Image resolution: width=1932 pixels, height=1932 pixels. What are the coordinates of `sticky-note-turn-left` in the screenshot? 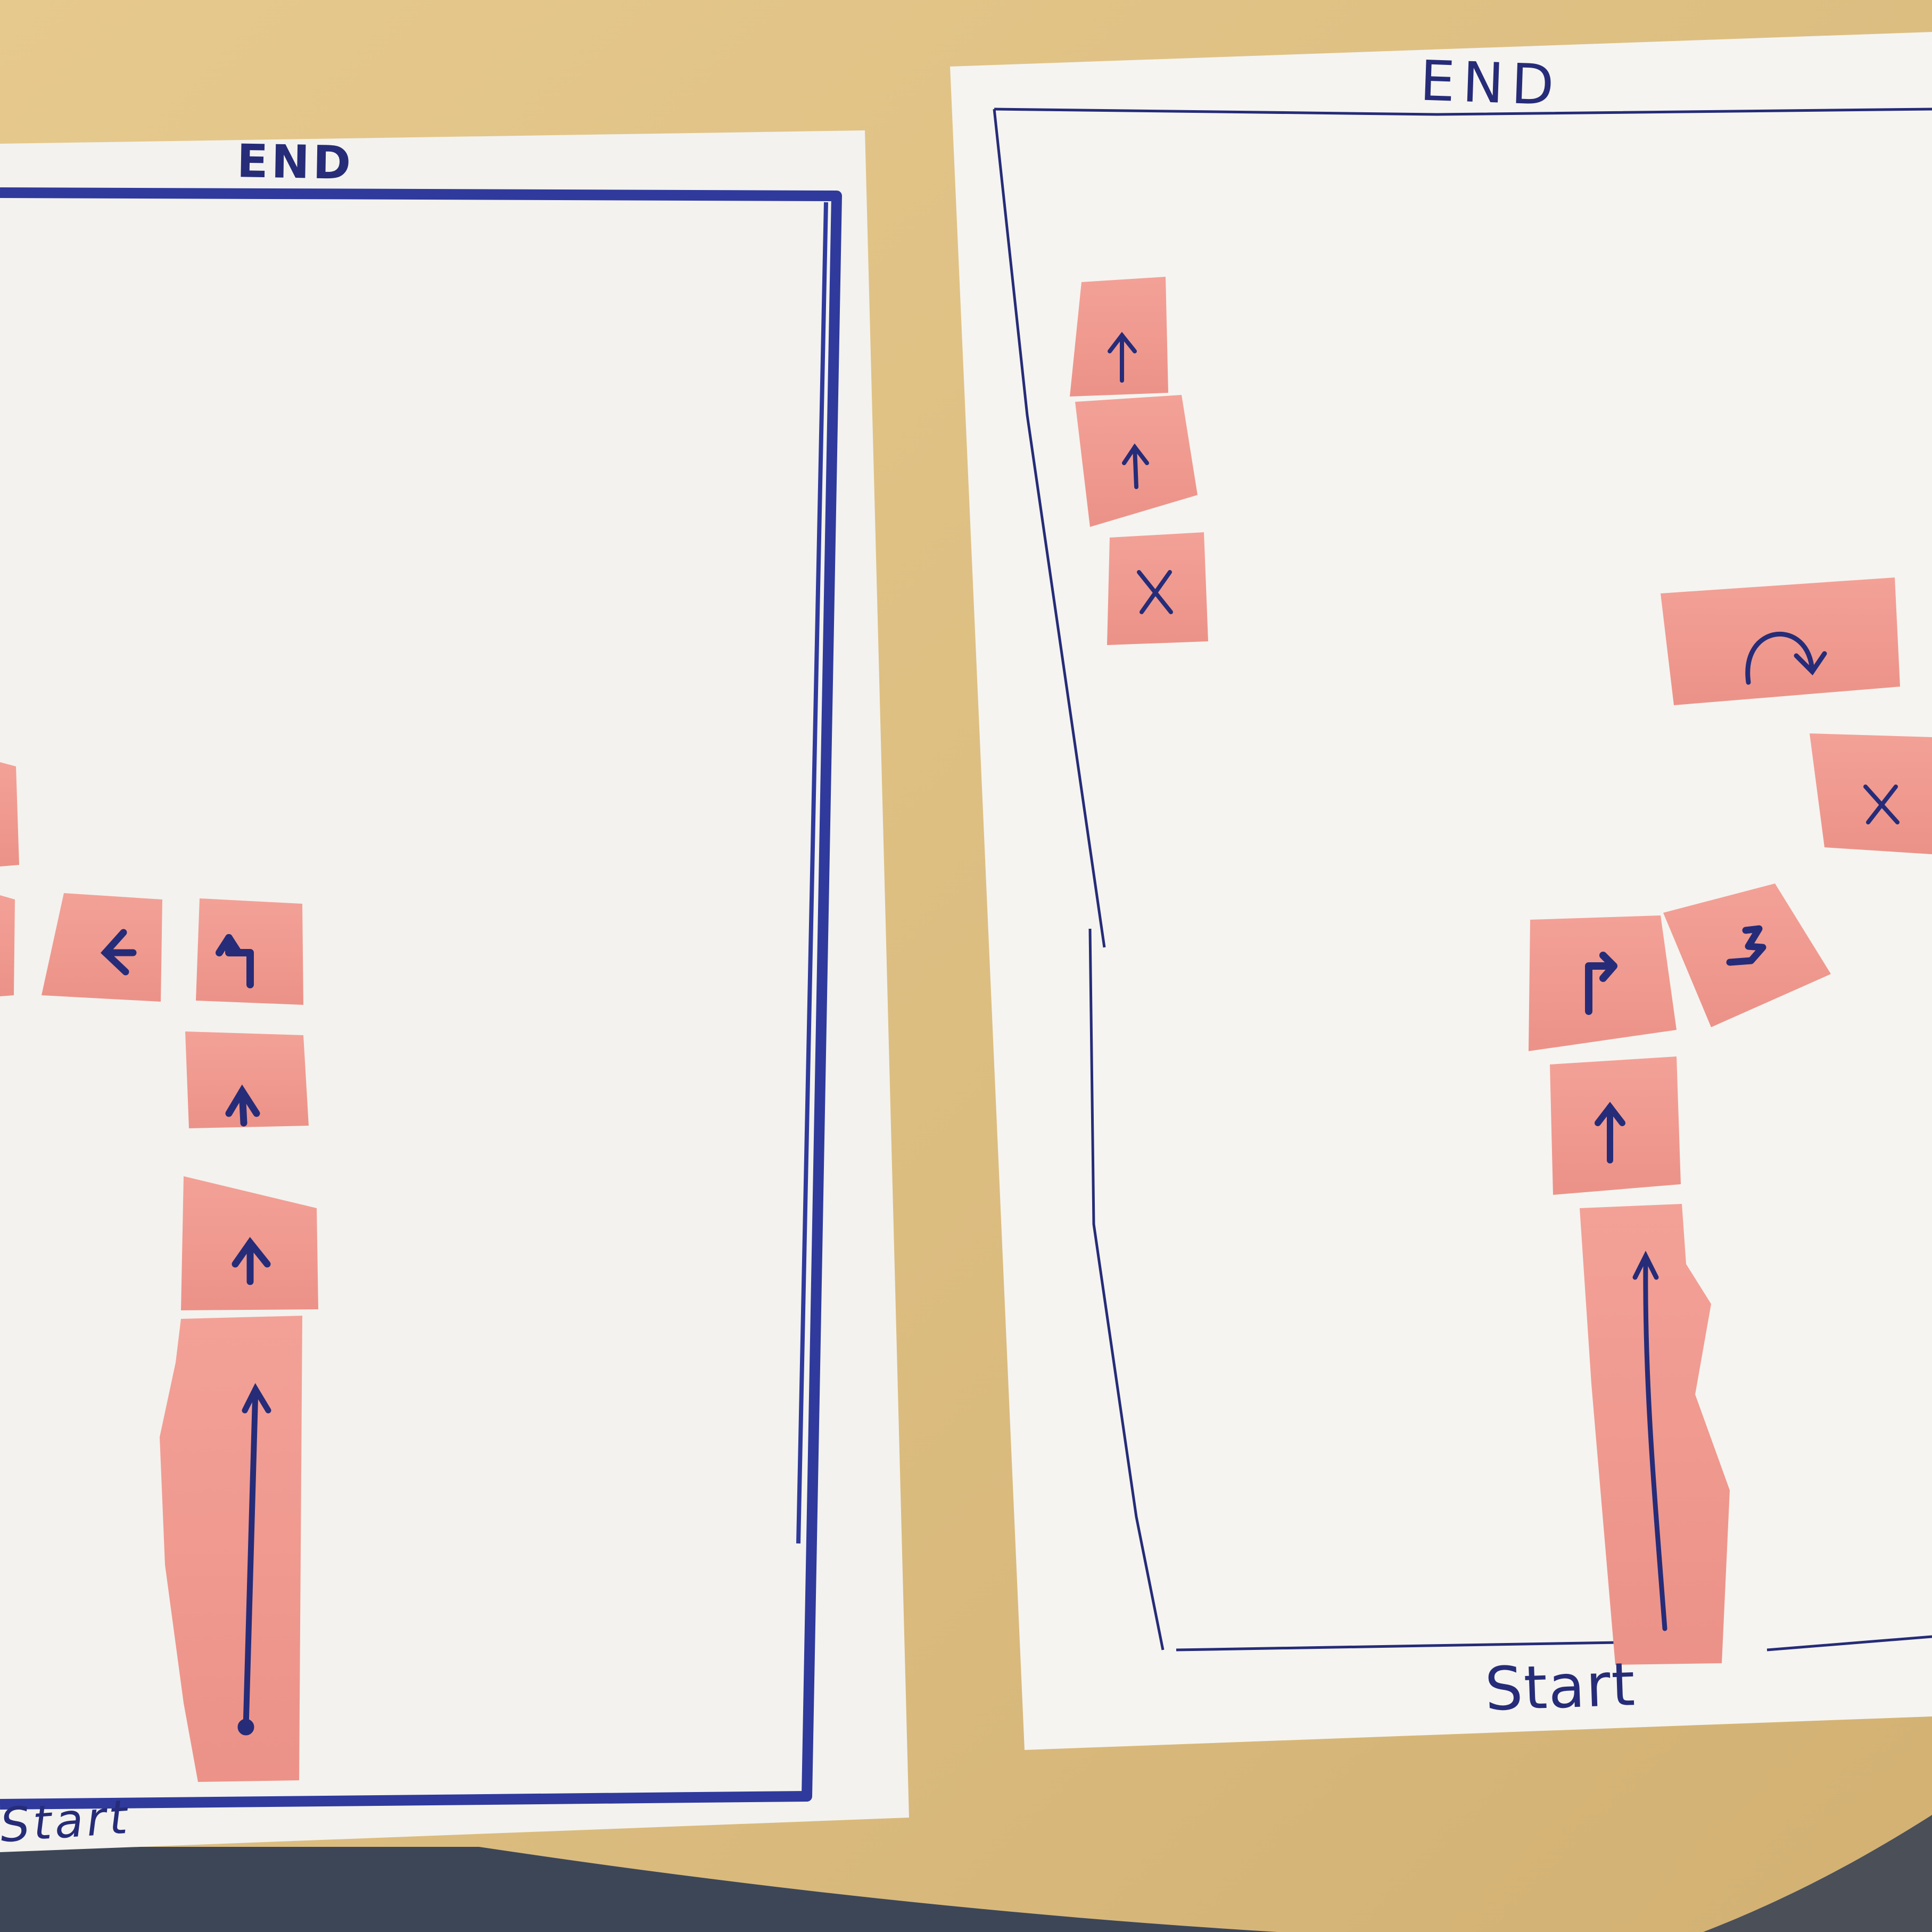 It's located at (249, 951).